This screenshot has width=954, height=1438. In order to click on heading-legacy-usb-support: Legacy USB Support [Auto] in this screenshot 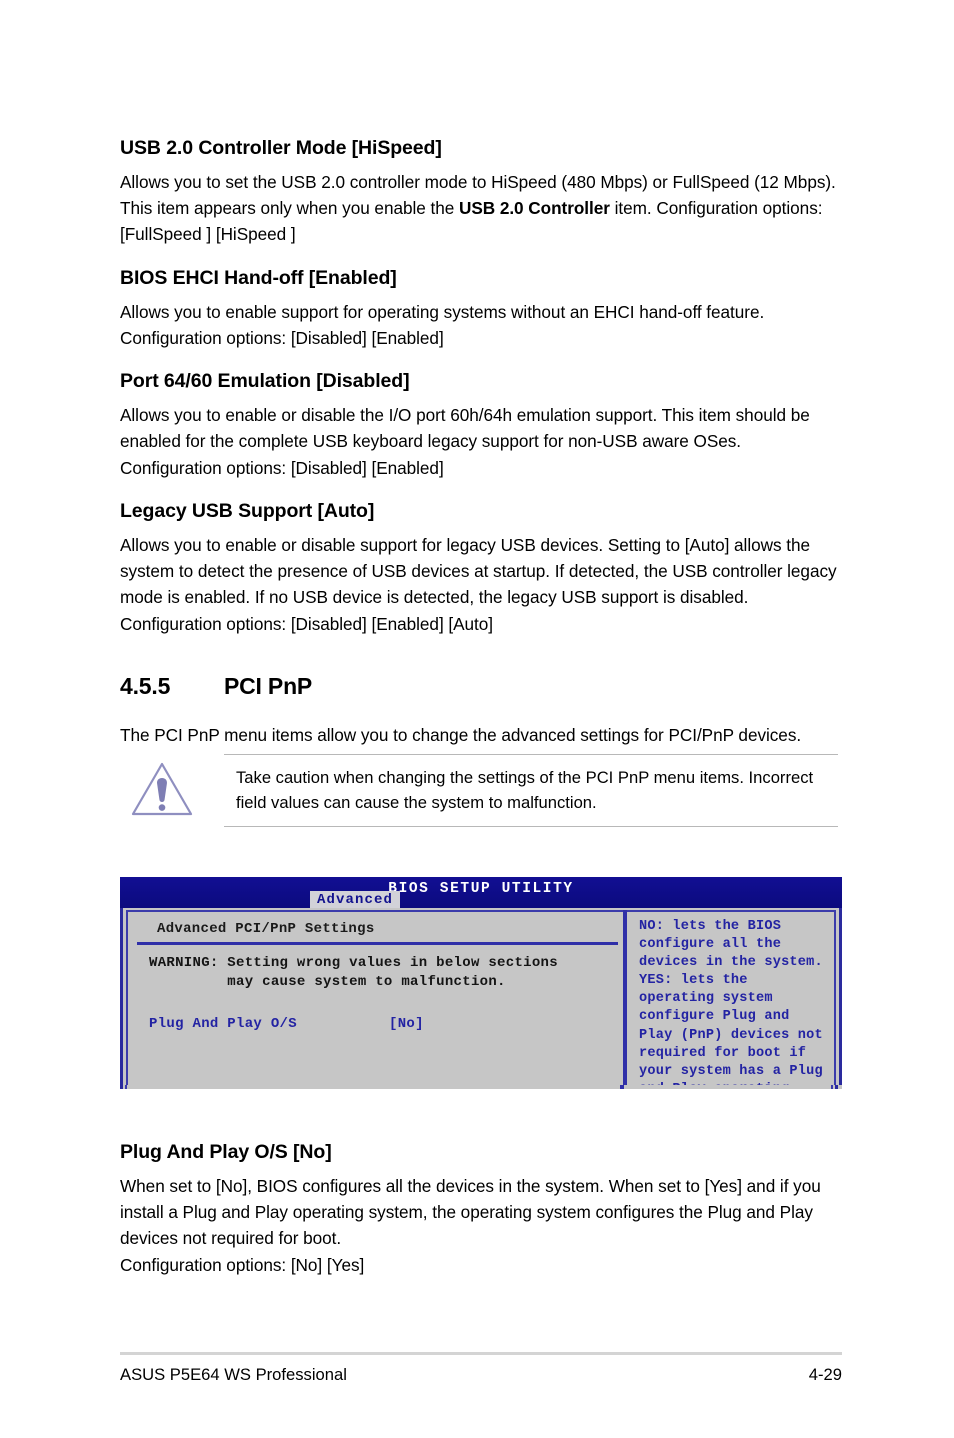, I will do `click(247, 510)`.